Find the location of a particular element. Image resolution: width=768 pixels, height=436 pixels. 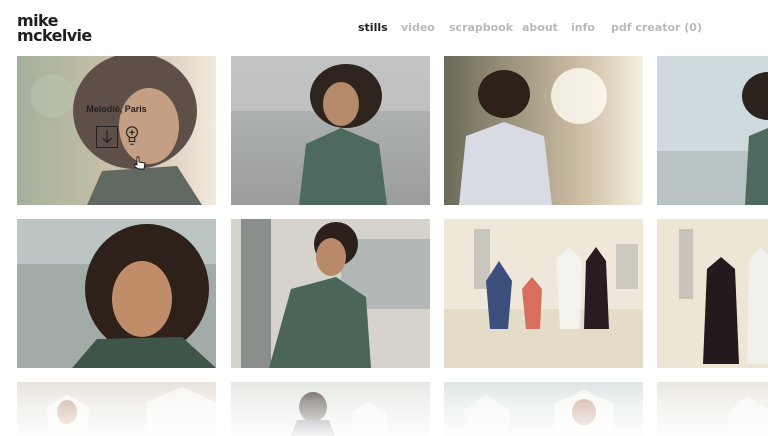

hover-overlay: Melodié, Paris is located at coordinates (116, 130).